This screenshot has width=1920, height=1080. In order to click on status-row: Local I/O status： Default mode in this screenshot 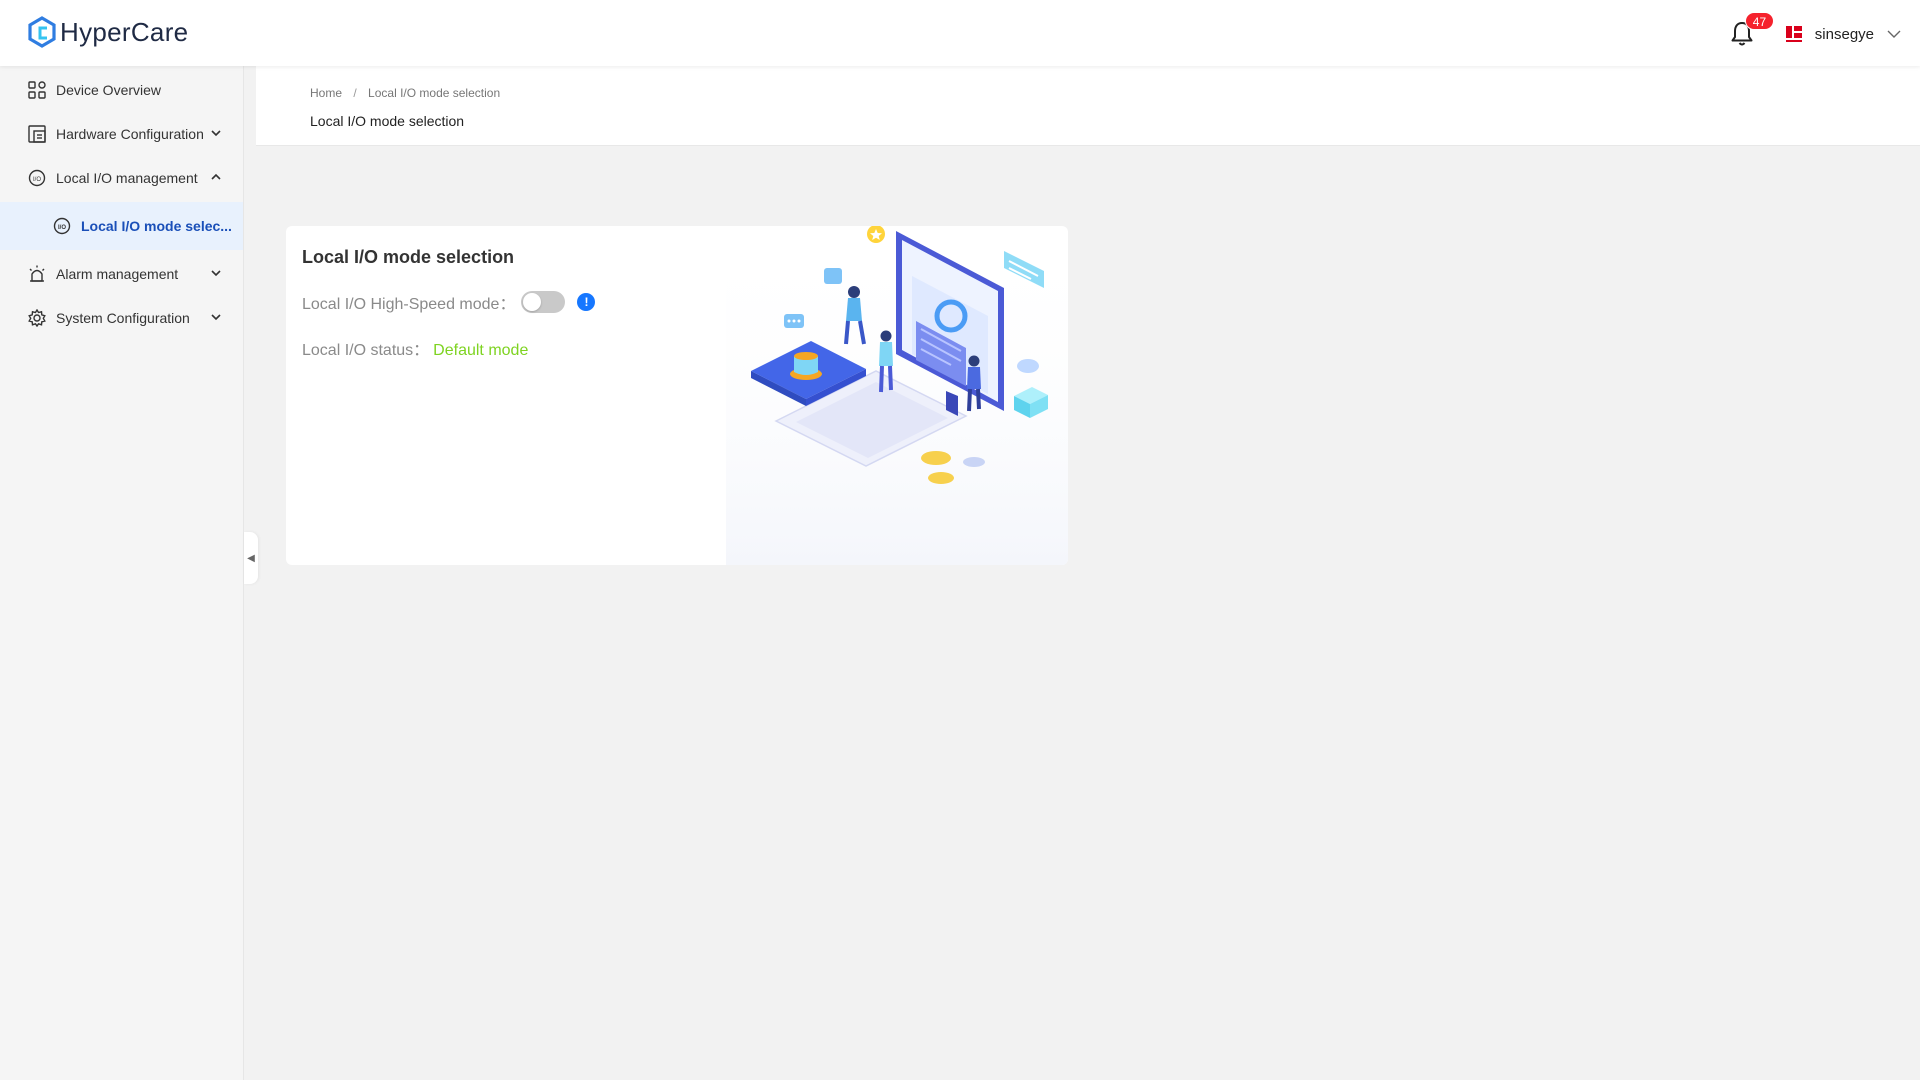, I will do `click(415, 348)`.